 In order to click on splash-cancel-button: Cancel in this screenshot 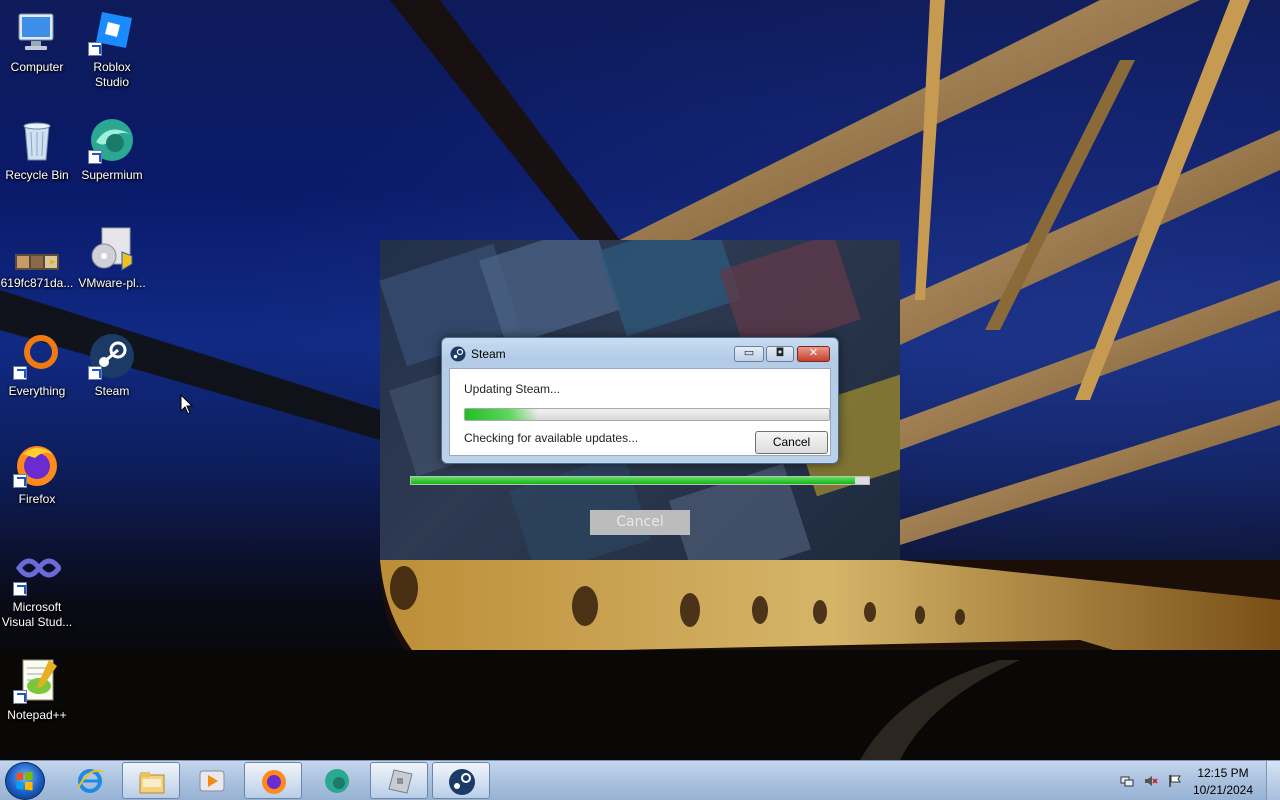, I will do `click(640, 522)`.